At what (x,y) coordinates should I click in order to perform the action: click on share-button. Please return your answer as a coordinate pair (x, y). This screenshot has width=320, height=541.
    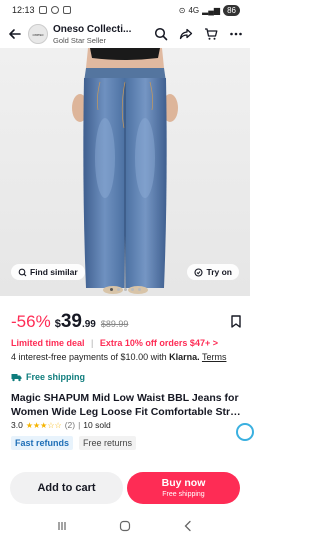
    Looking at the image, I should click on (186, 34).